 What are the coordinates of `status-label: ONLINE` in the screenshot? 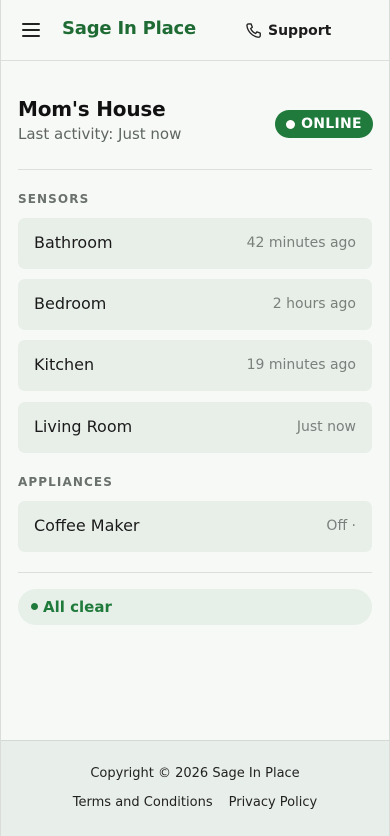 It's located at (331, 124).